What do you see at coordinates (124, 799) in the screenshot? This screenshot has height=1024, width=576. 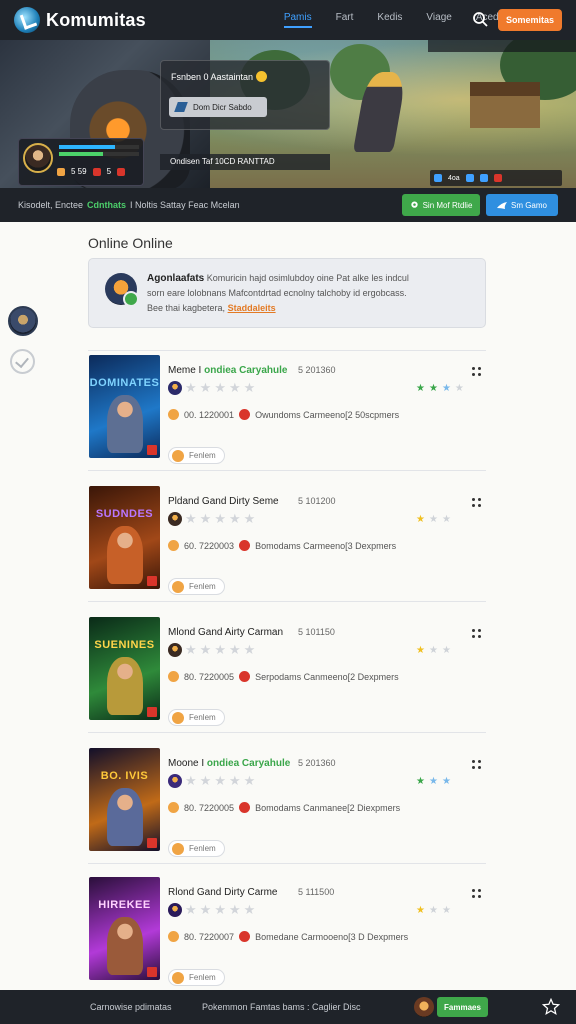 I see `game-thumbnail: BO. IVIS` at bounding box center [124, 799].